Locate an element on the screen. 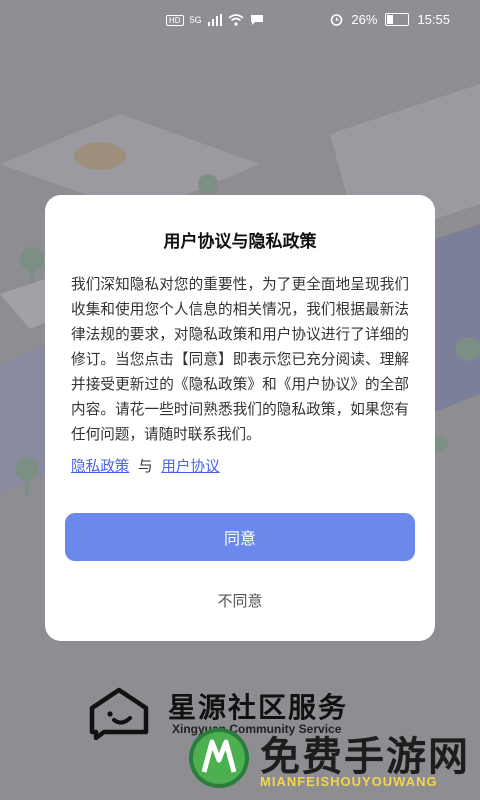 The width and height of the screenshot is (480, 800). disagree-button: 不同意 is located at coordinates (240, 600).